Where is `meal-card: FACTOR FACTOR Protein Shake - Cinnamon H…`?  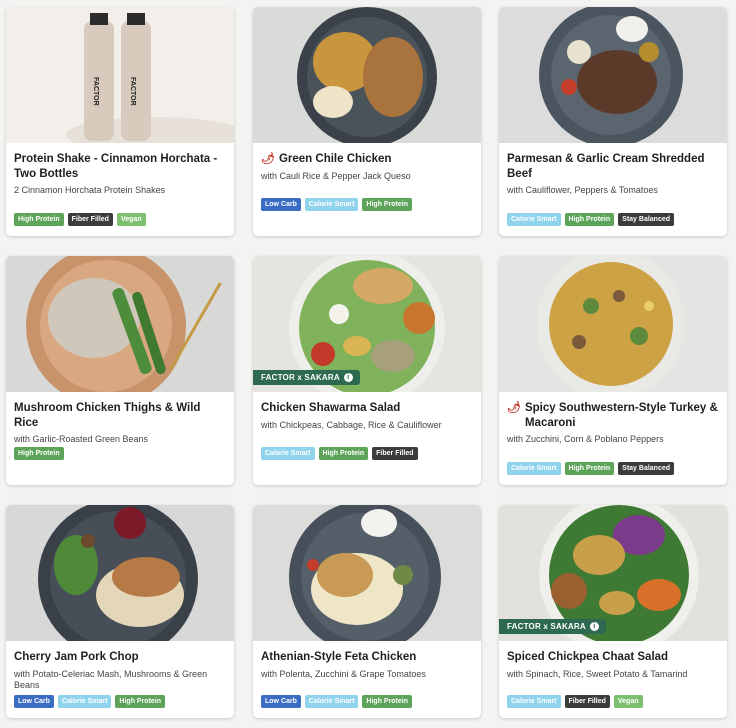
meal-card: FACTOR FACTOR Protein Shake - Cinnamon H… is located at coordinates (120, 121).